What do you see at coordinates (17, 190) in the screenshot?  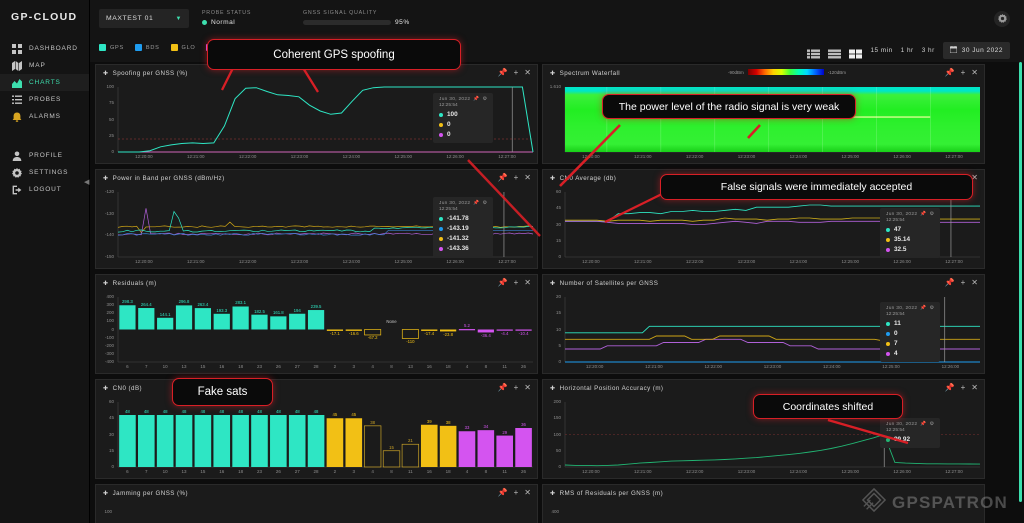 I see `logout-icon` at bounding box center [17, 190].